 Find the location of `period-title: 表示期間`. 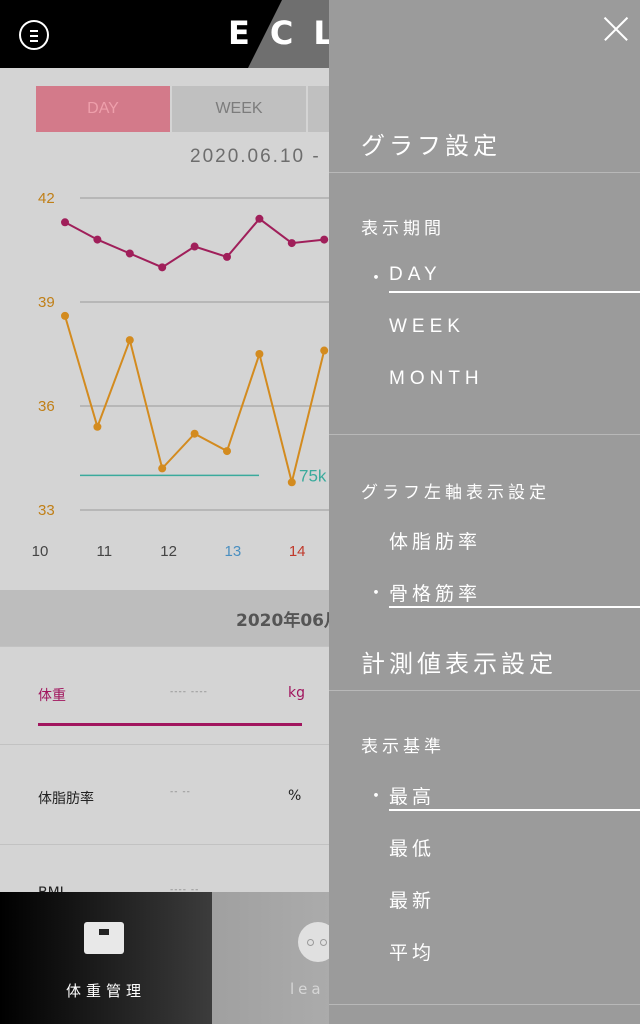

period-title: 表示期間 is located at coordinates (403, 229).